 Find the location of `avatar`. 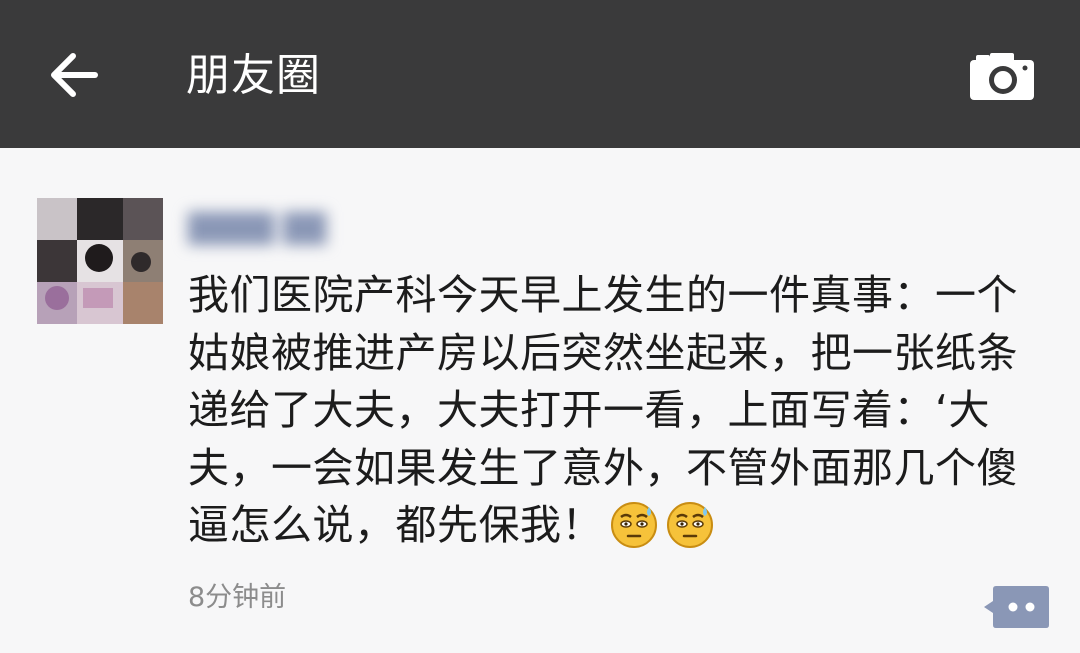

avatar is located at coordinates (100, 261).